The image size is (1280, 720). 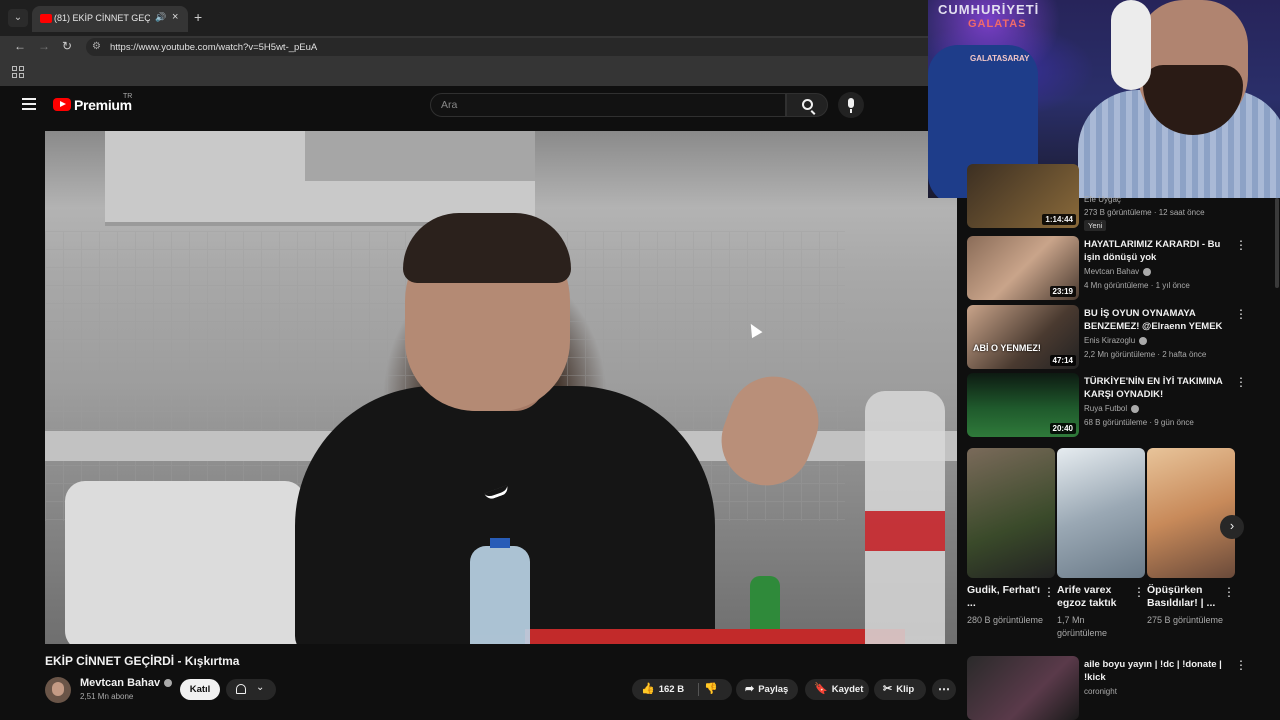 I want to click on youtube-play-icon, so click(x=62, y=104).